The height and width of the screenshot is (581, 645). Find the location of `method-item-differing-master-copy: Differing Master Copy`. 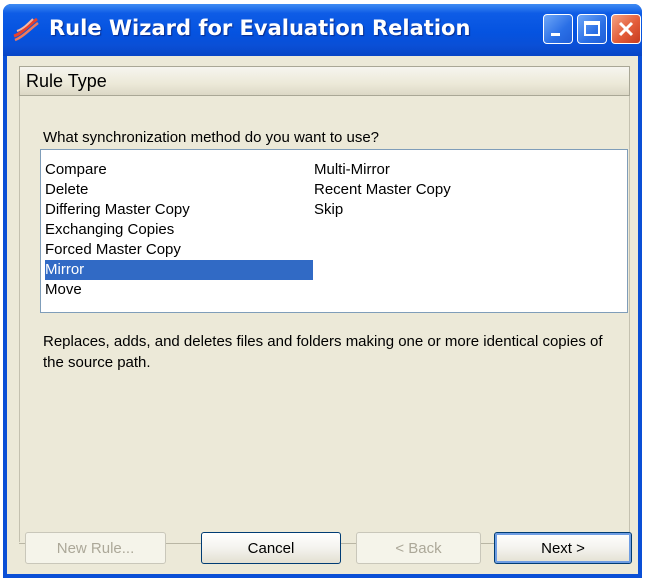

method-item-differing-master-copy: Differing Master Copy is located at coordinates (179, 210).